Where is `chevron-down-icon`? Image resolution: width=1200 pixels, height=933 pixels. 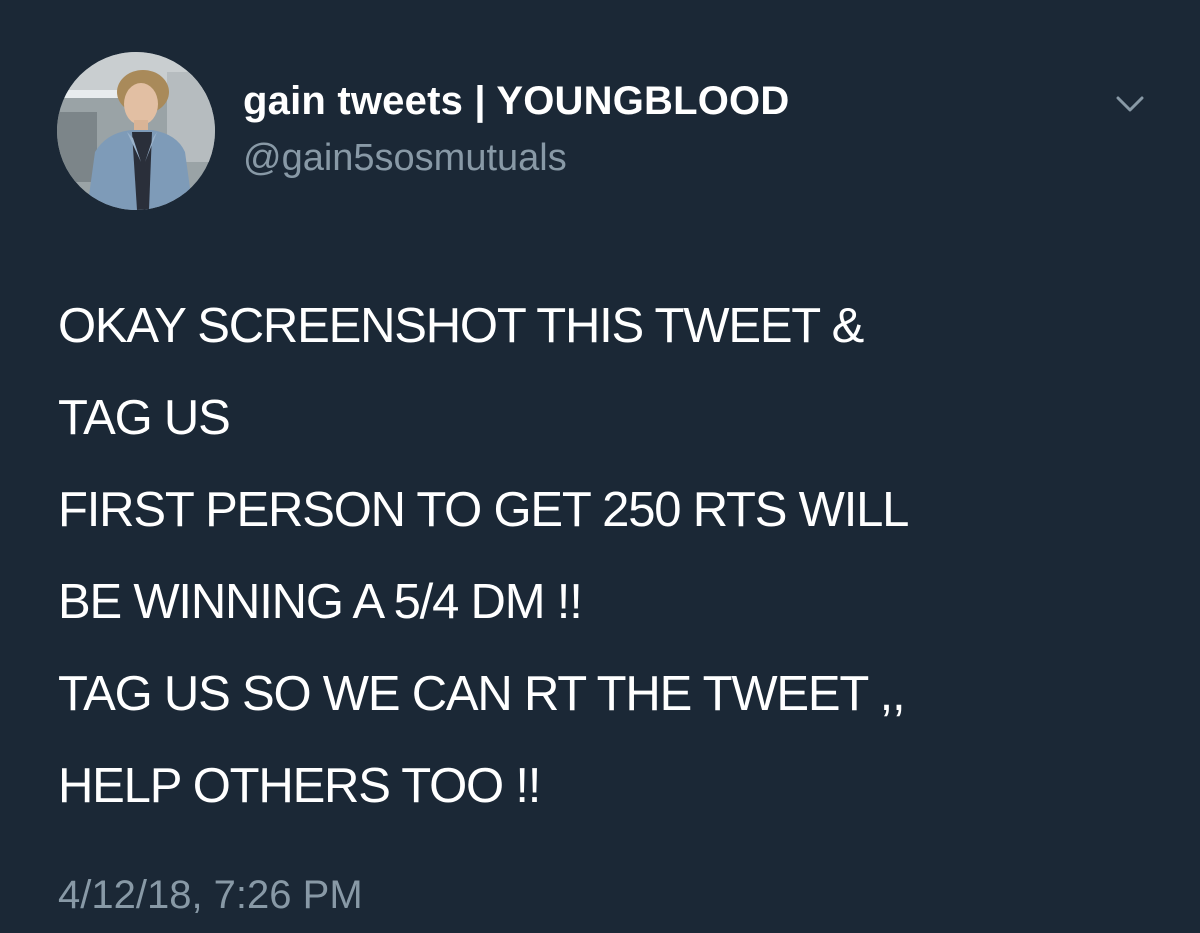 chevron-down-icon is located at coordinates (1130, 105).